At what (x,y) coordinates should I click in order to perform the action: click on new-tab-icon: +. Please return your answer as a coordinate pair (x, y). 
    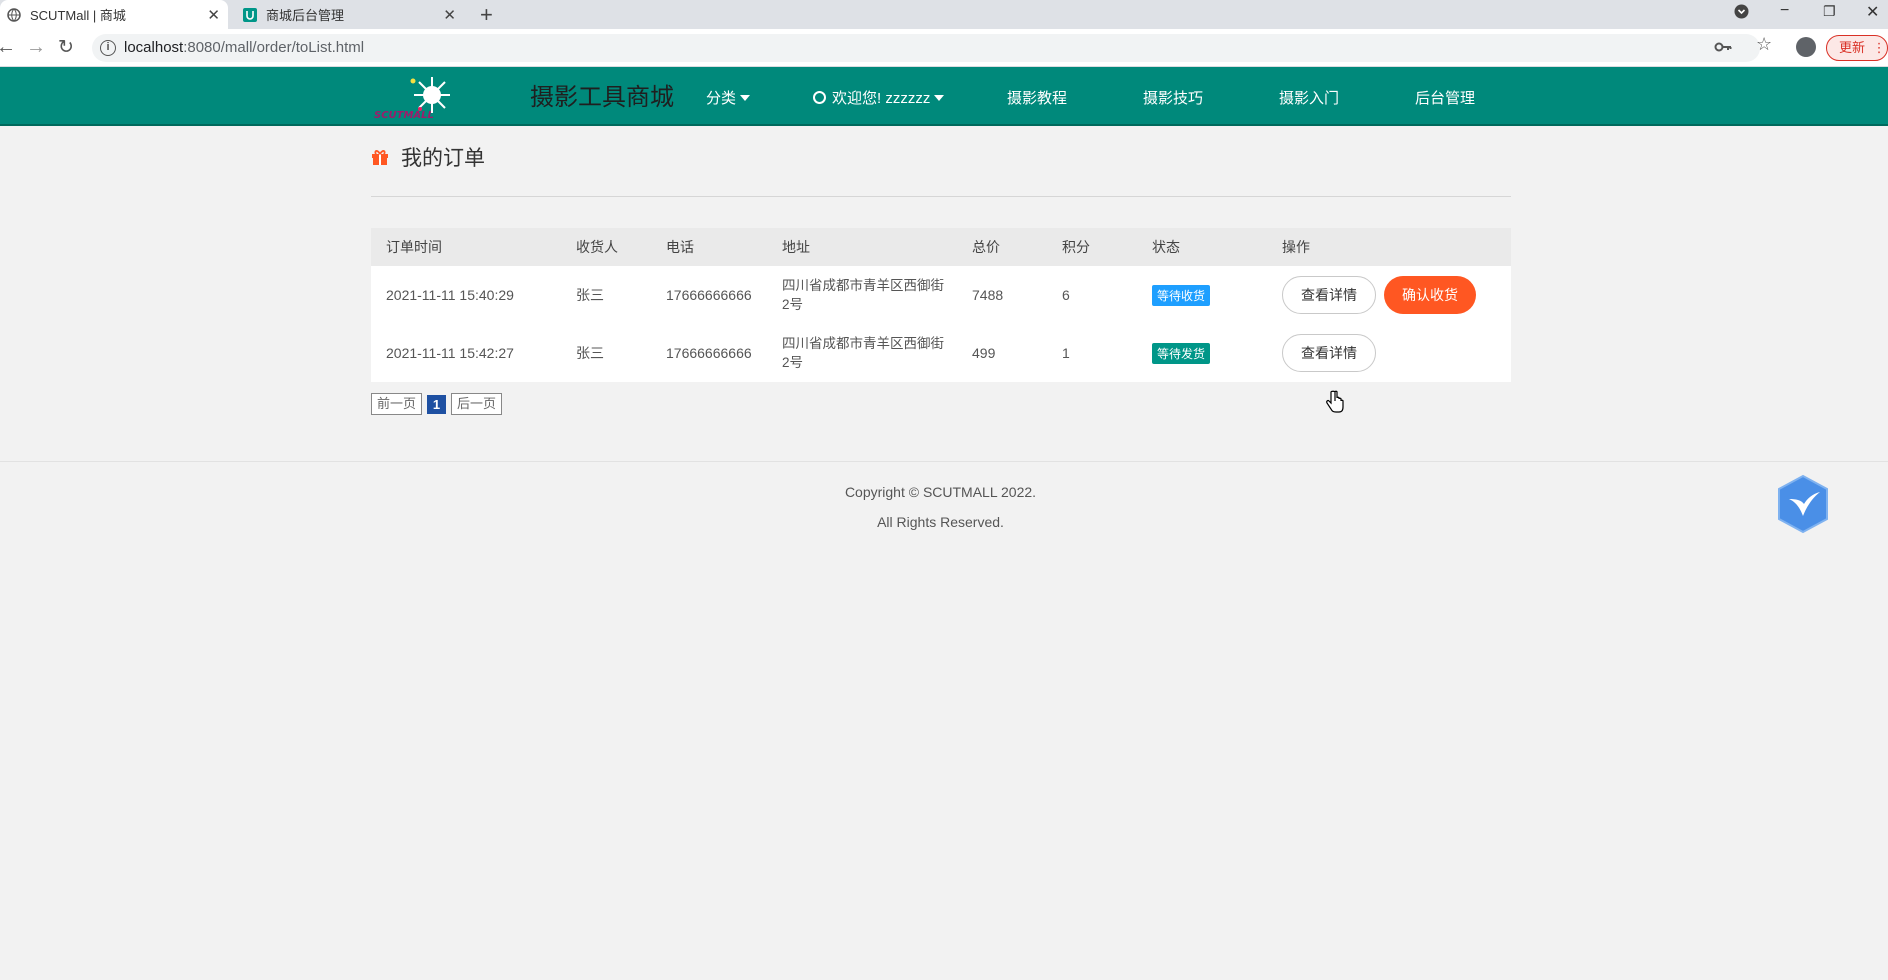
    Looking at the image, I should click on (486, 15).